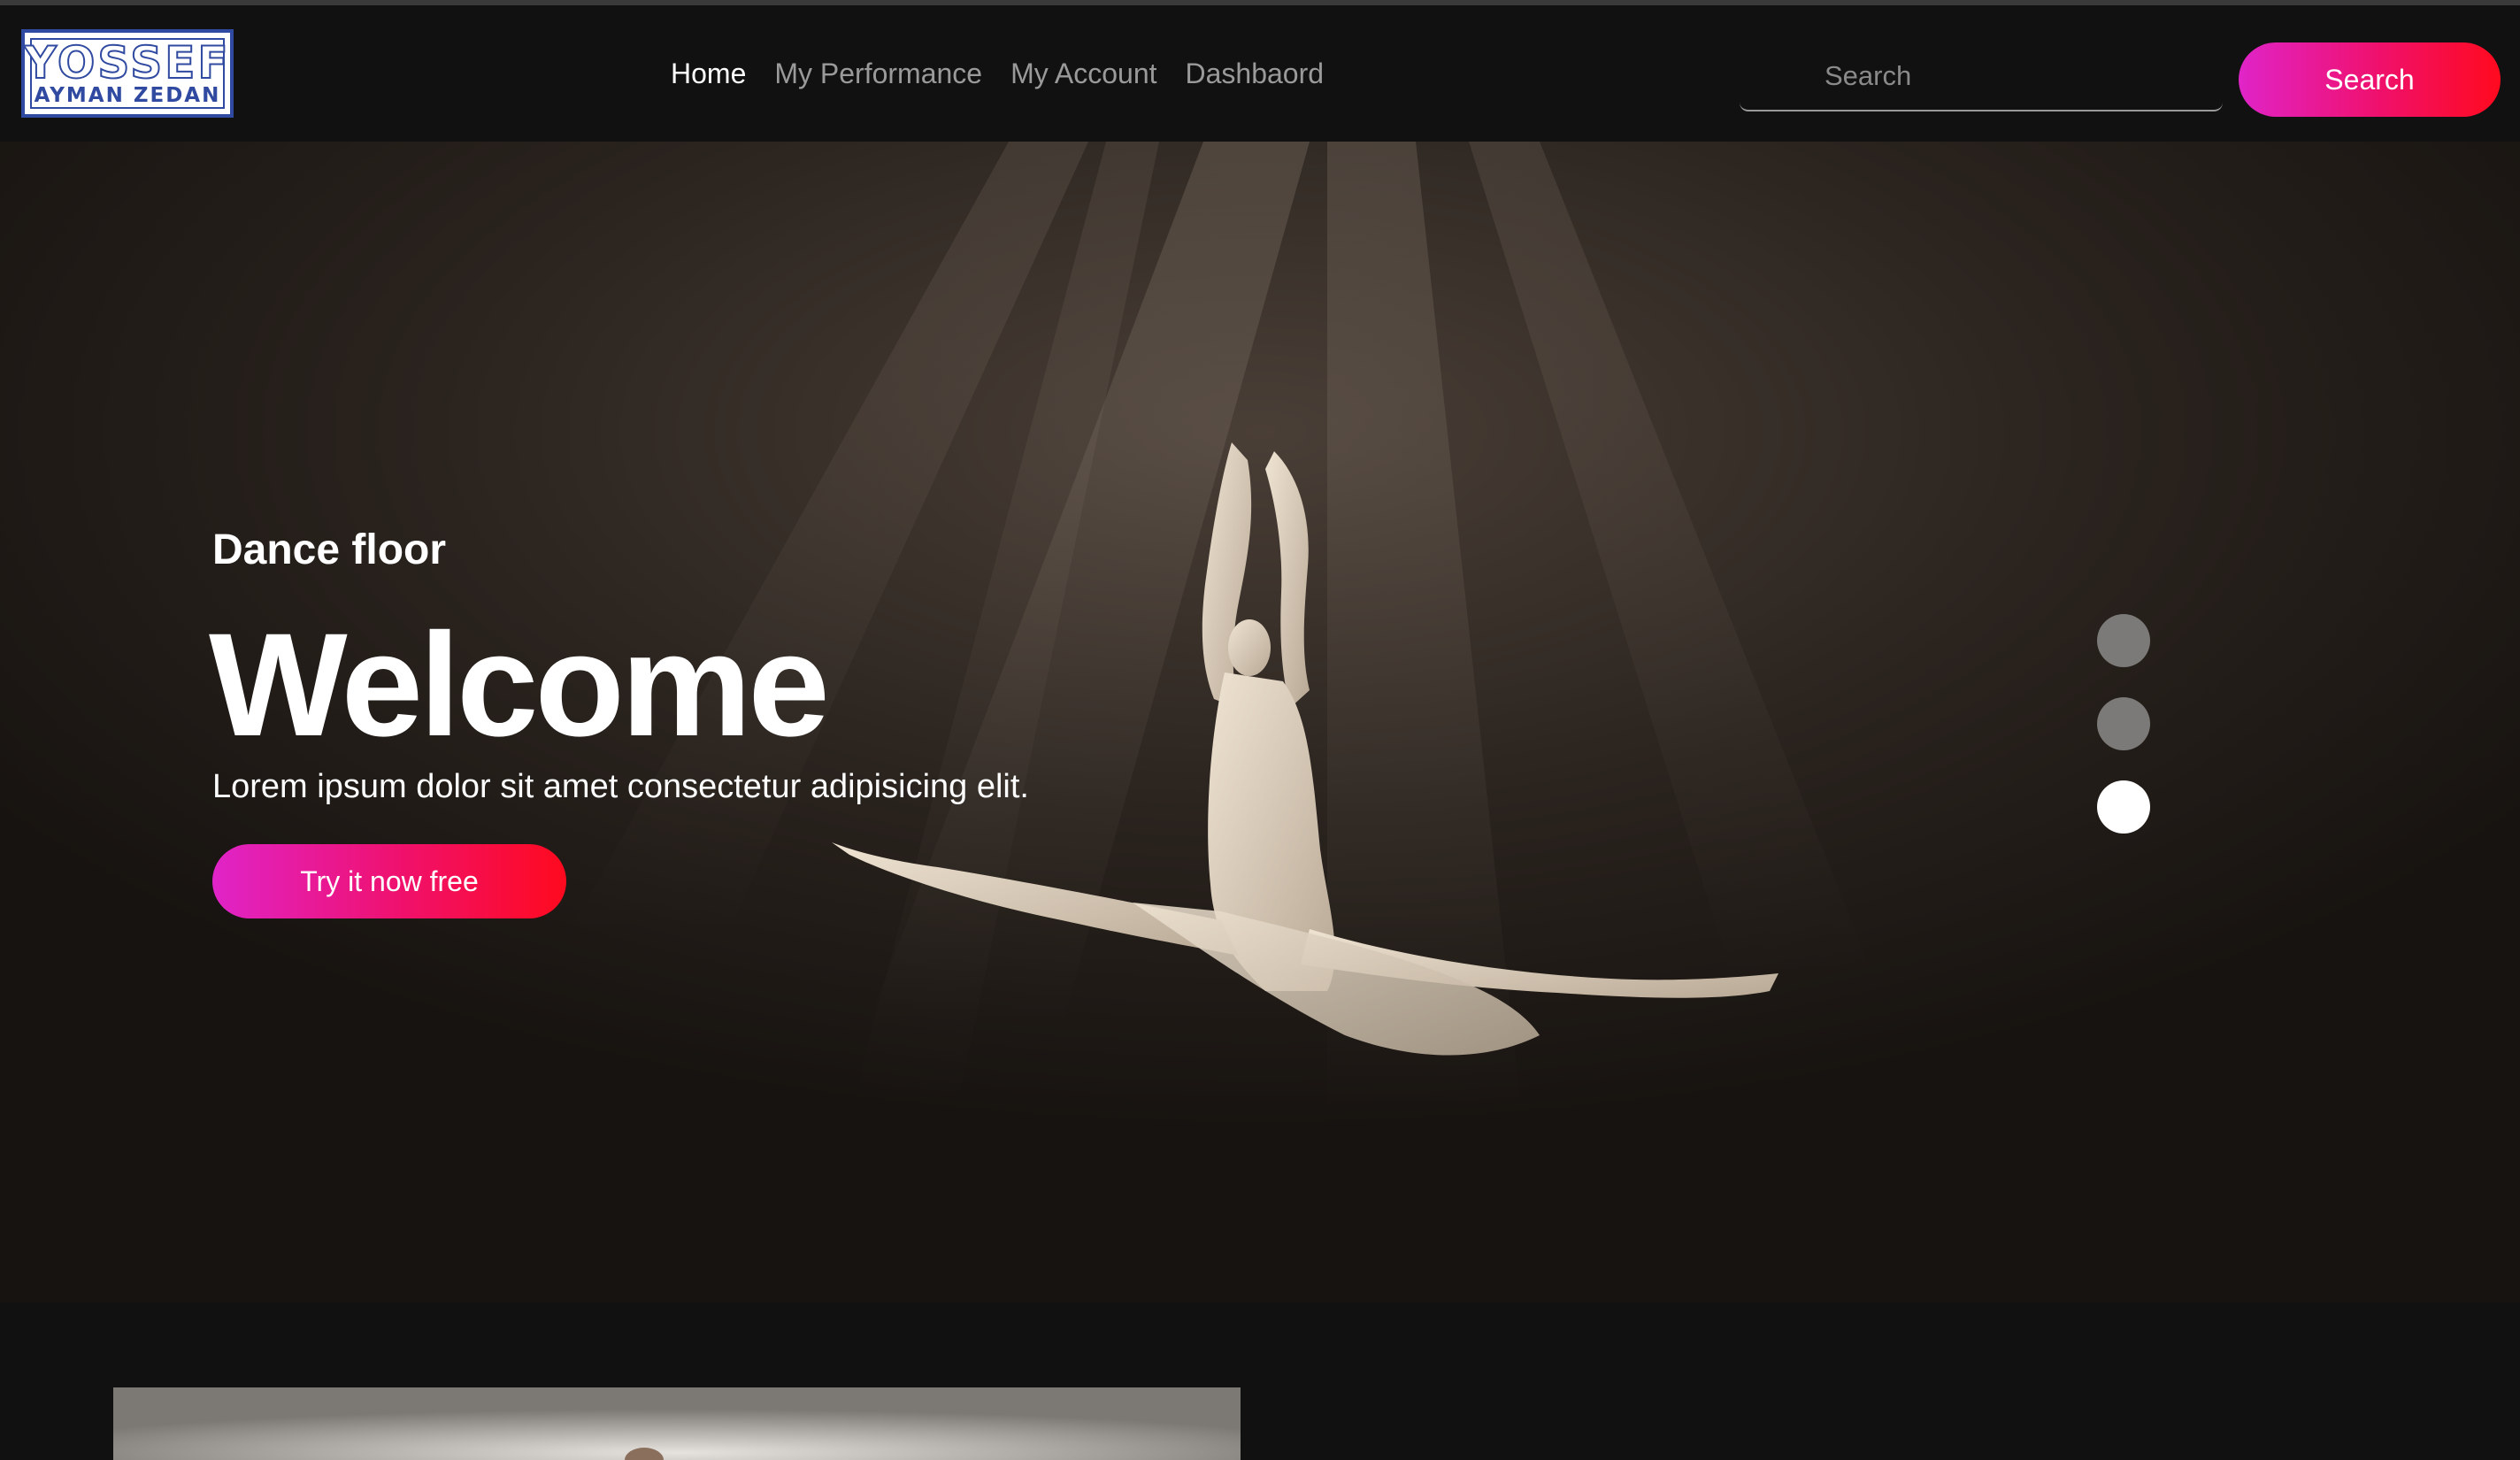 This screenshot has height=1460, width=2520. I want to click on nav-link-home: Home, so click(708, 74).